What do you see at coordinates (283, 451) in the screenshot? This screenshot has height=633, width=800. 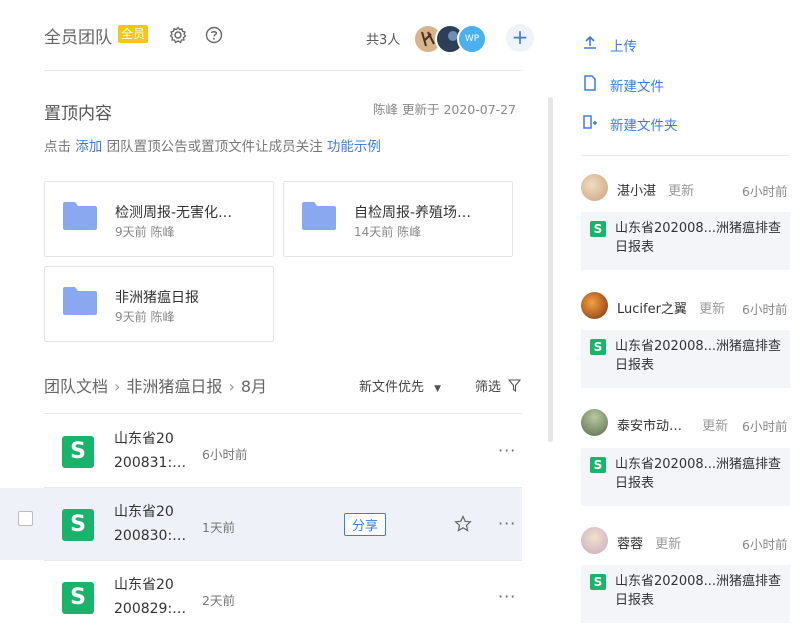 I see `file-row: S 山东省20 200831:… 6小时前 ···` at bounding box center [283, 451].